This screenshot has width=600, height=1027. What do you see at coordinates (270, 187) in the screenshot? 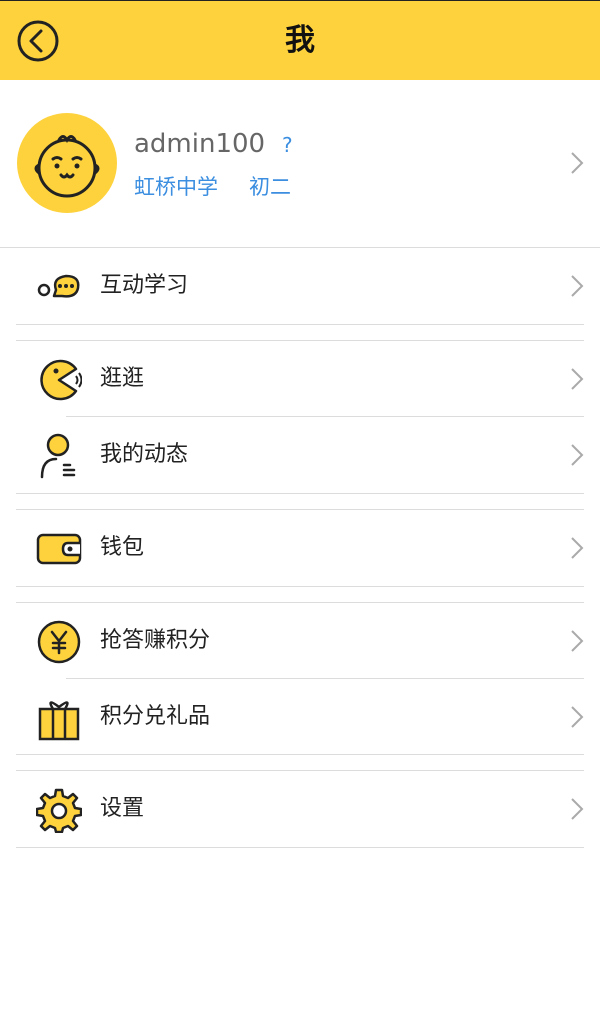
I see `grade-label: 初二` at bounding box center [270, 187].